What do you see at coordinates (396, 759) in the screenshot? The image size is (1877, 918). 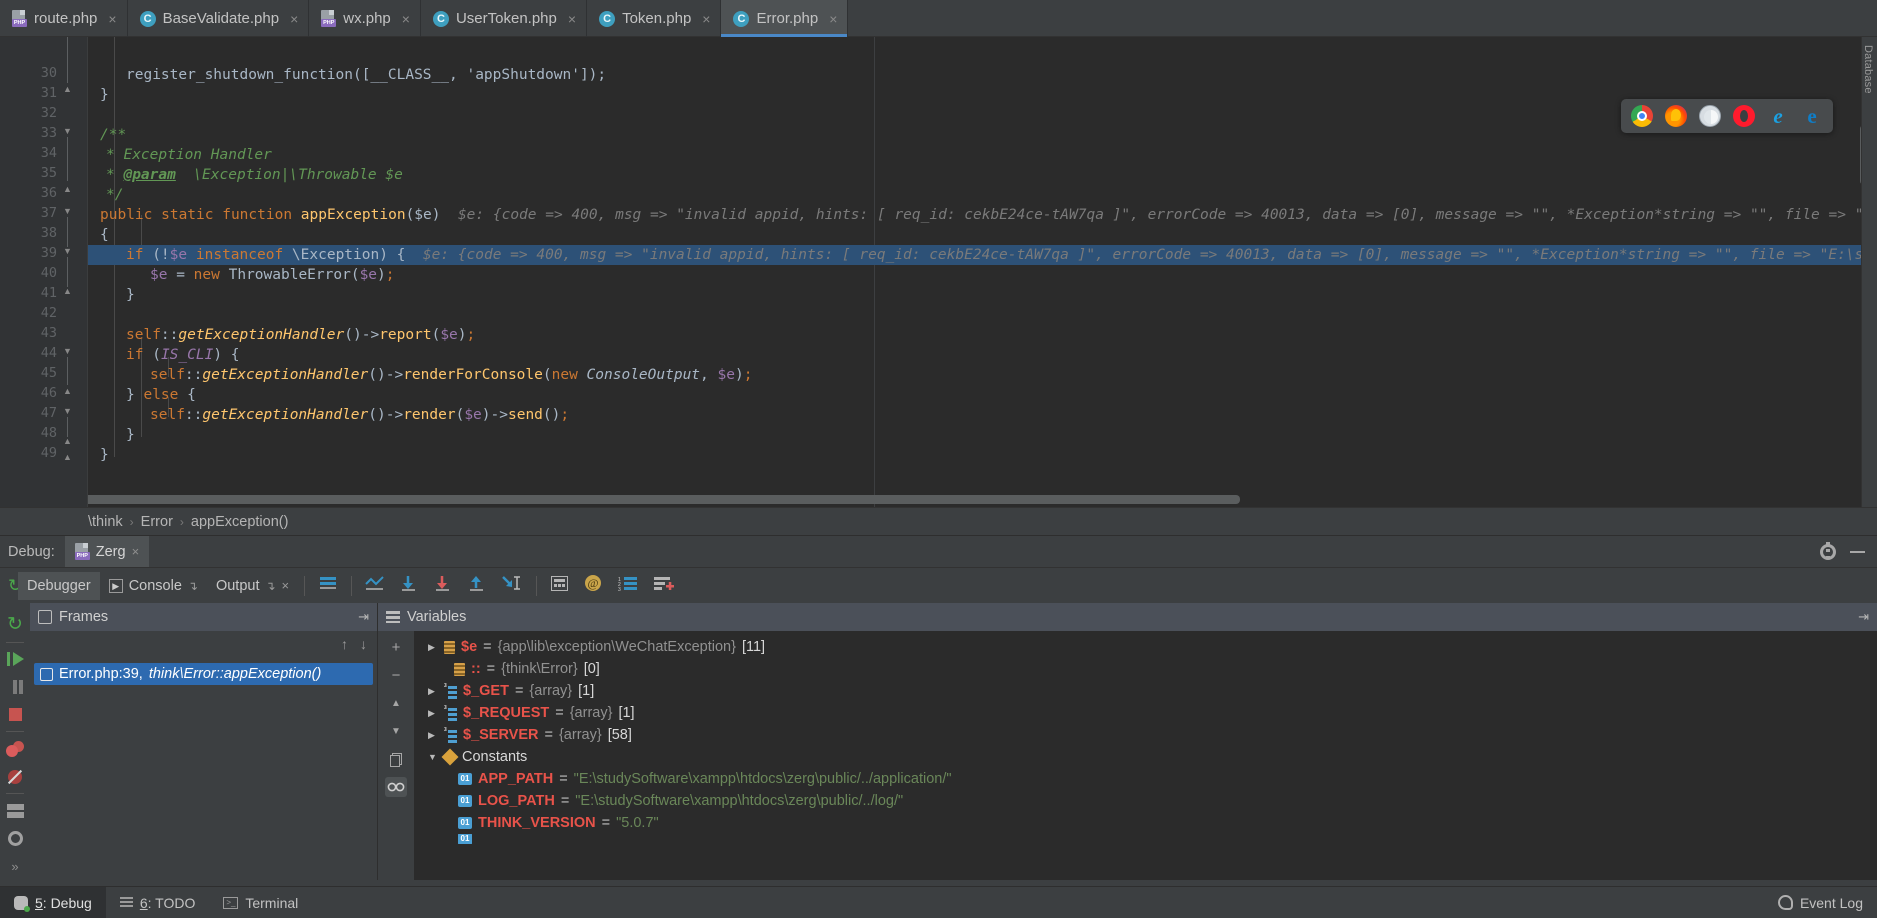 I see `copy-value-icon` at bounding box center [396, 759].